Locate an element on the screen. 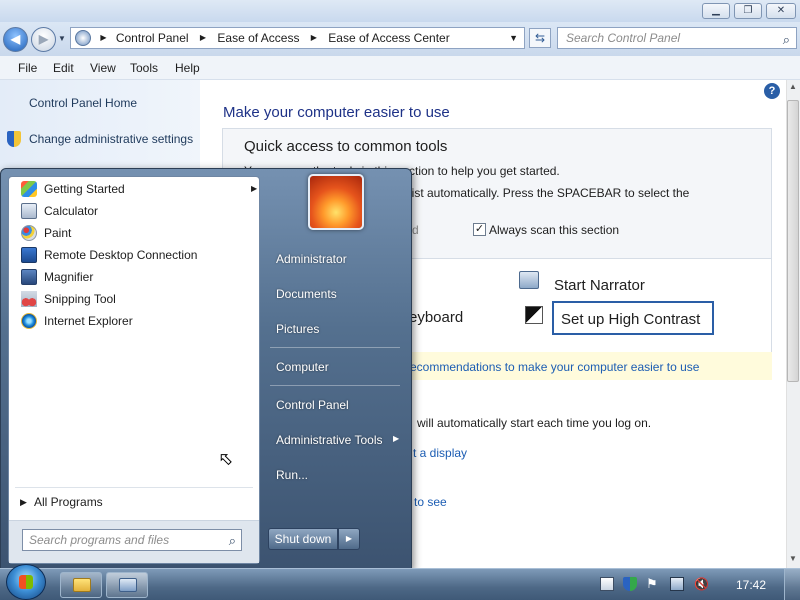 Image resolution: width=800 pixels, height=600 pixels. taskbar-explorer-button is located at coordinates (81, 585).